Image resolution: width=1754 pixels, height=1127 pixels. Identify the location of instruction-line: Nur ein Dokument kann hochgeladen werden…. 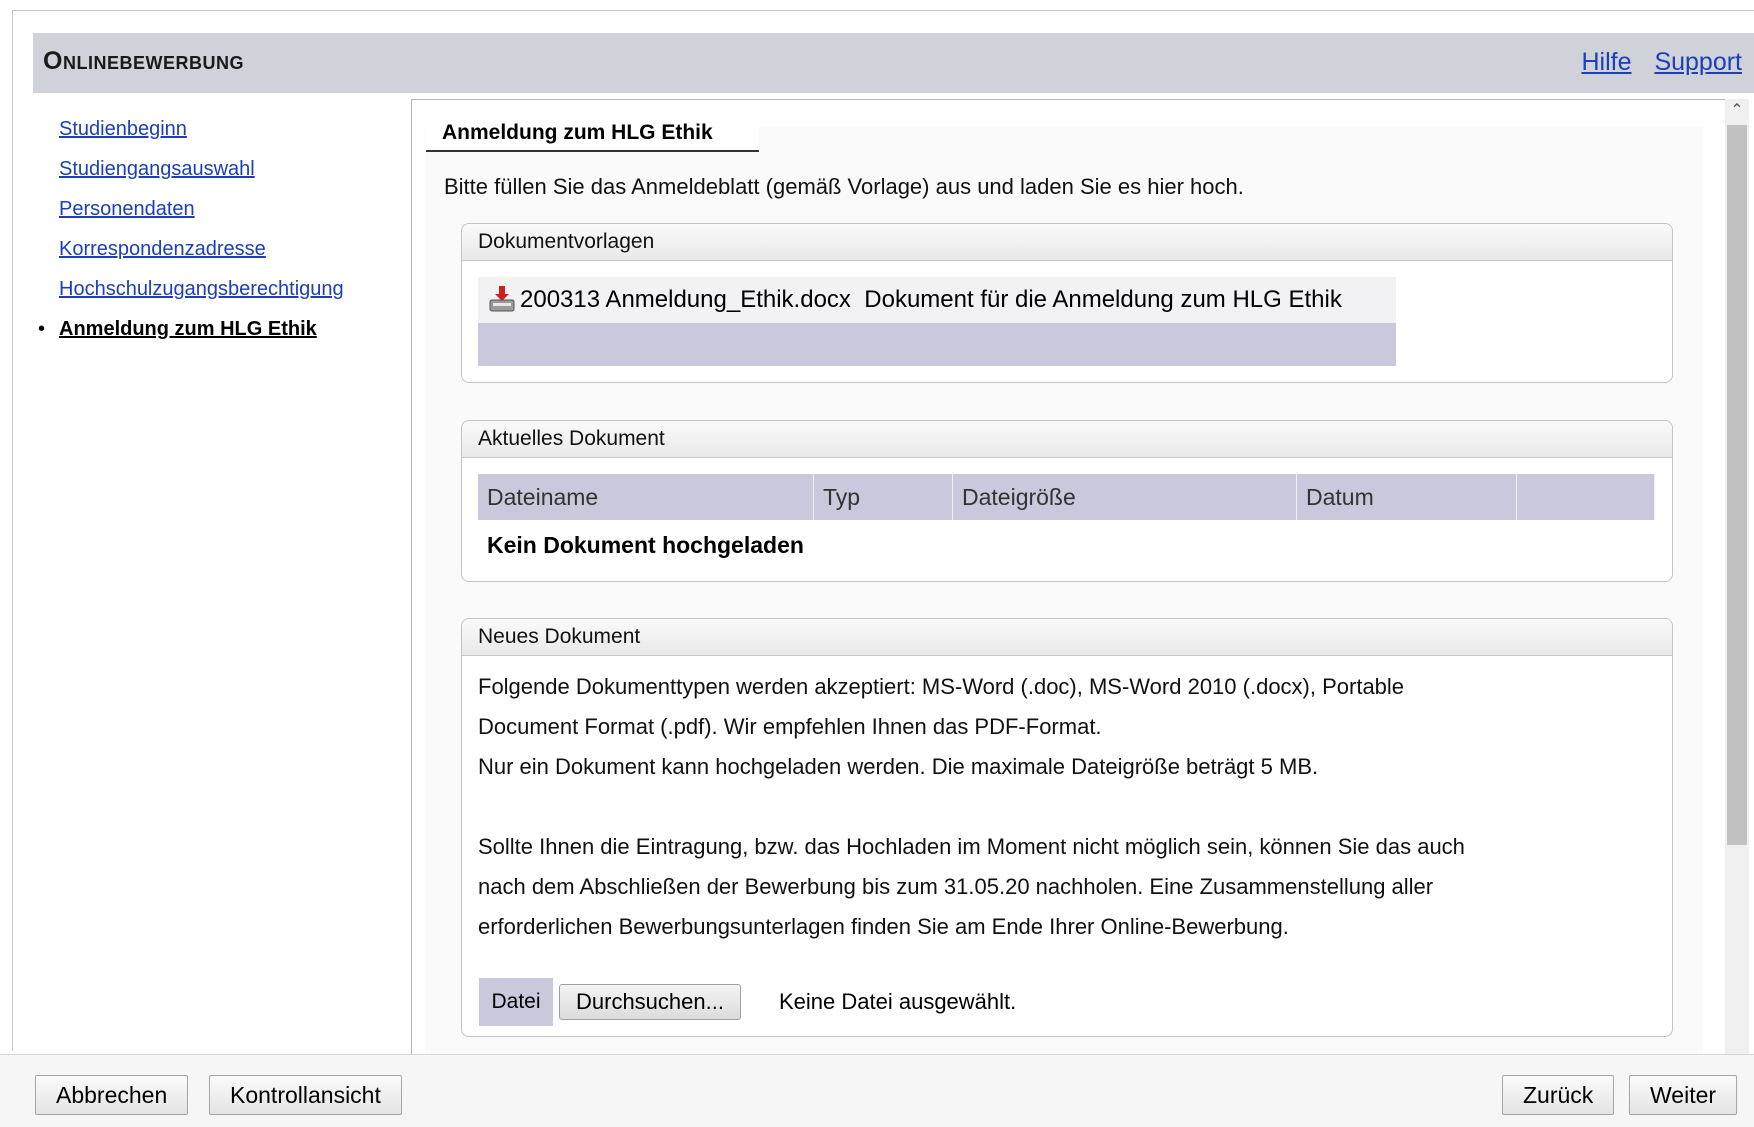
(898, 766).